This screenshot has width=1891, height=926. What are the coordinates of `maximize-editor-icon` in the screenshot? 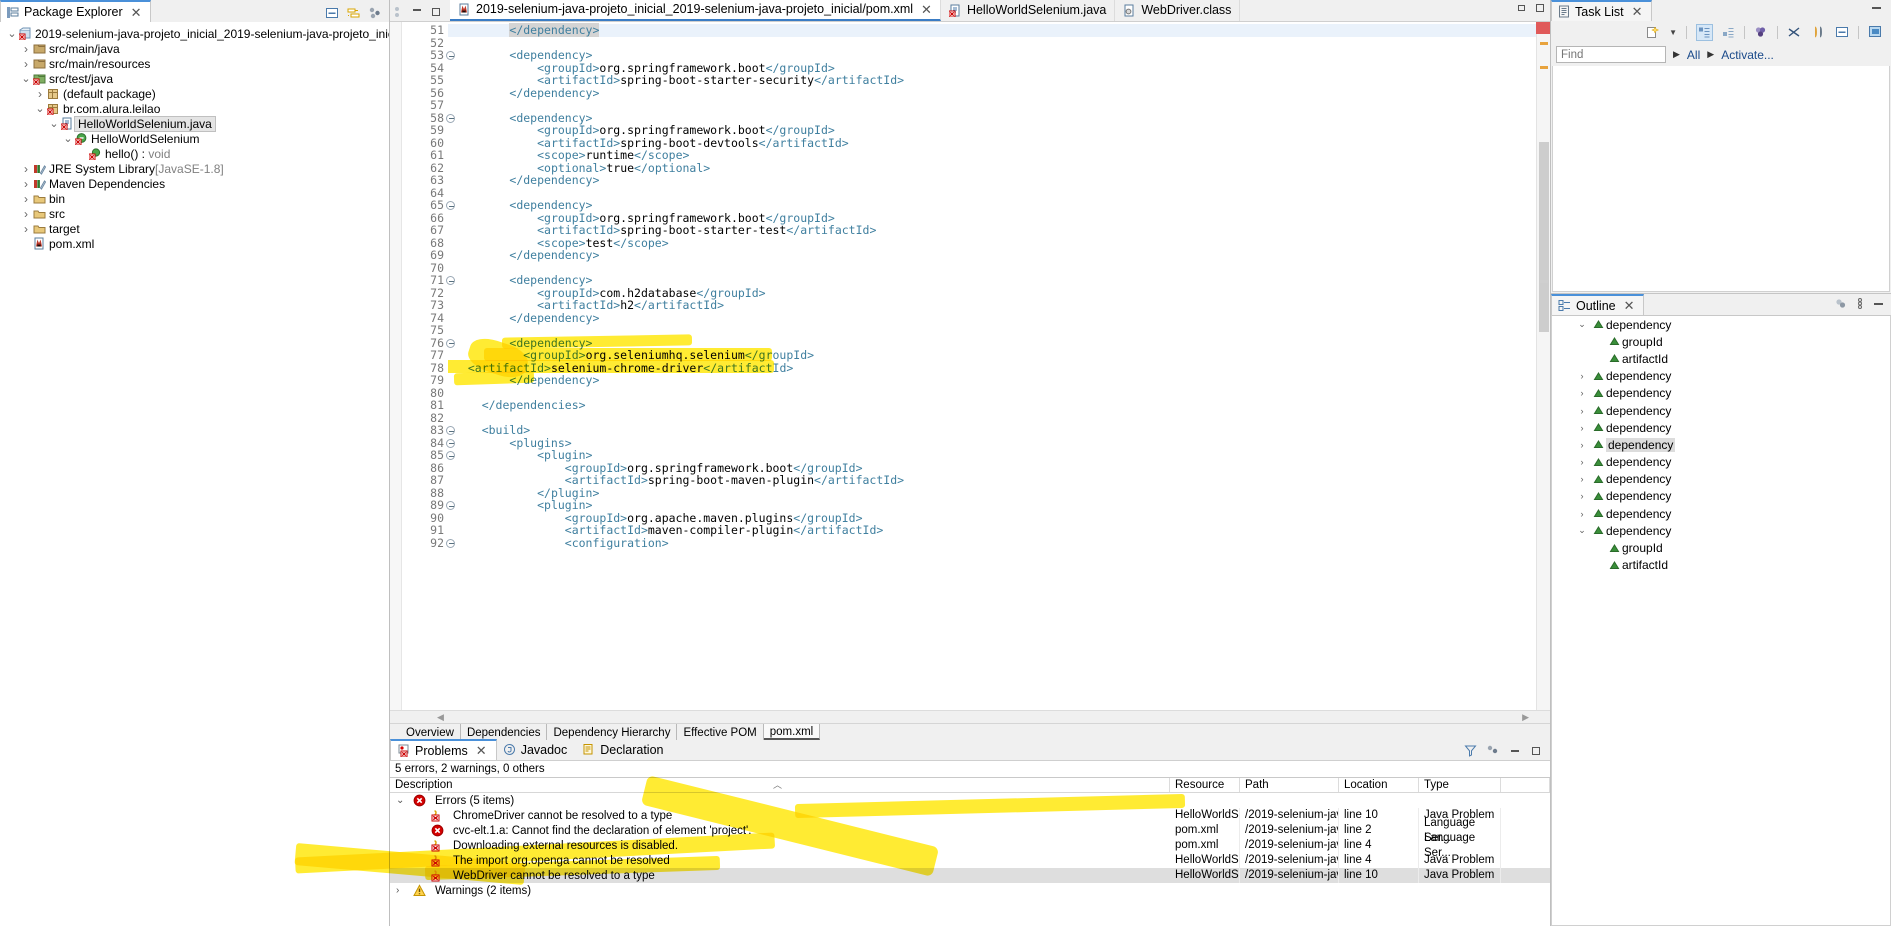 It's located at (1540, 8).